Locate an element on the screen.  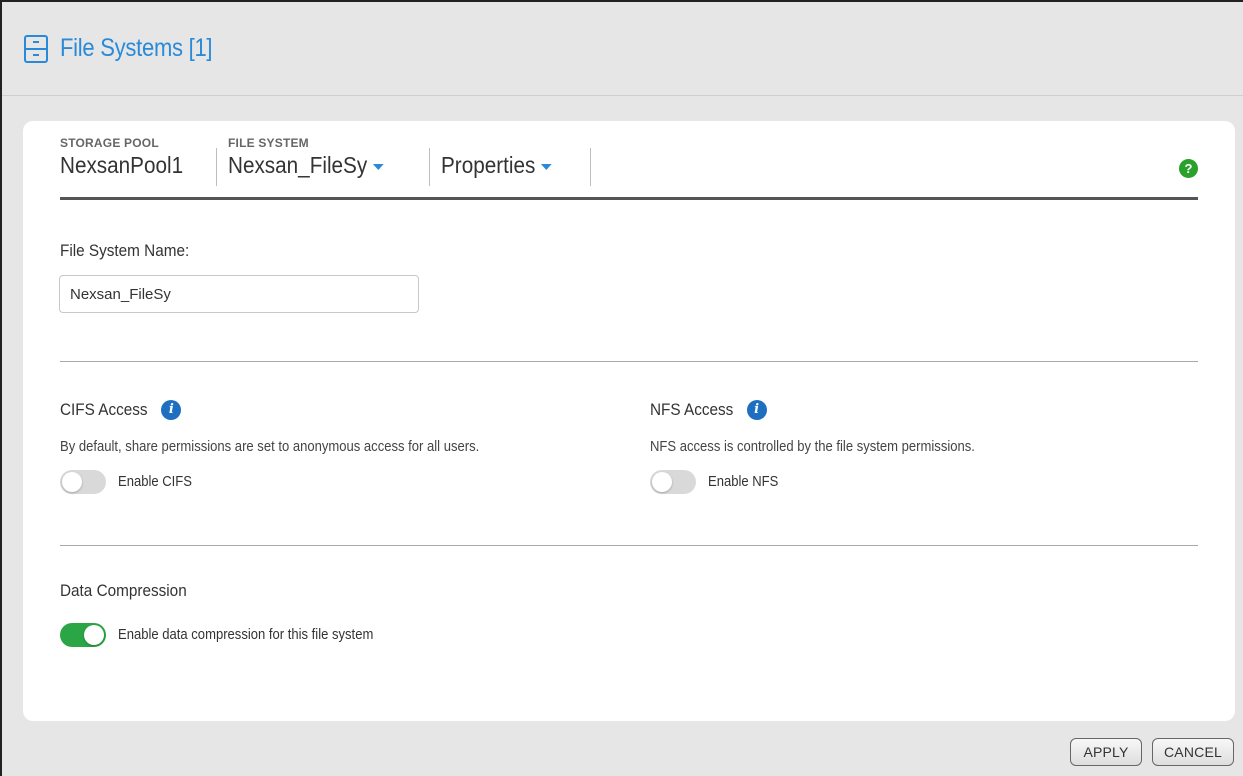
enable-nfs-toggle is located at coordinates (673, 482).